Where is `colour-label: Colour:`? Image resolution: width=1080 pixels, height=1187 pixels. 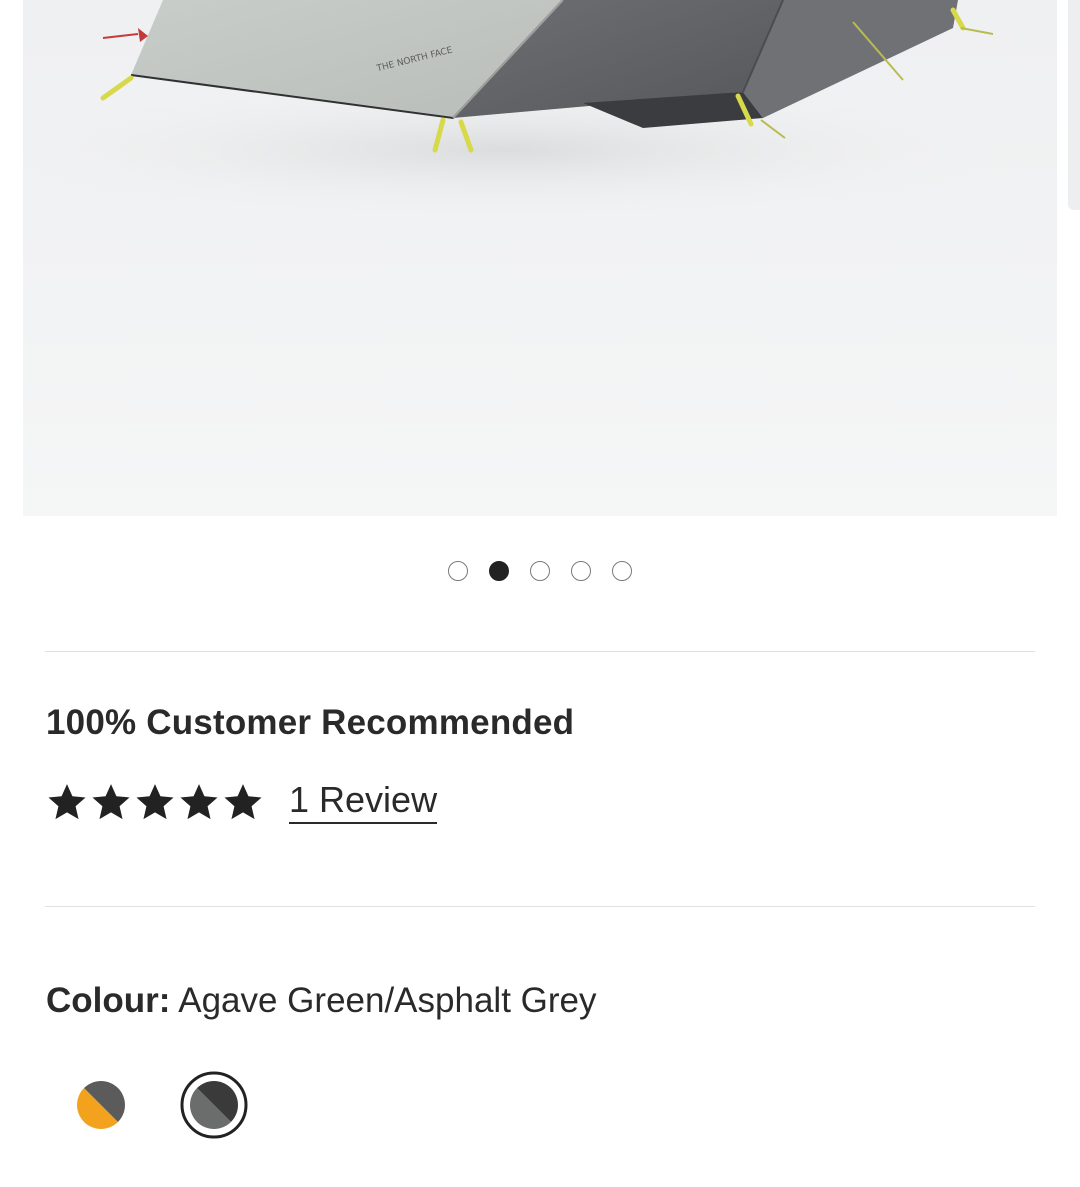 colour-label: Colour: is located at coordinates (108, 1000).